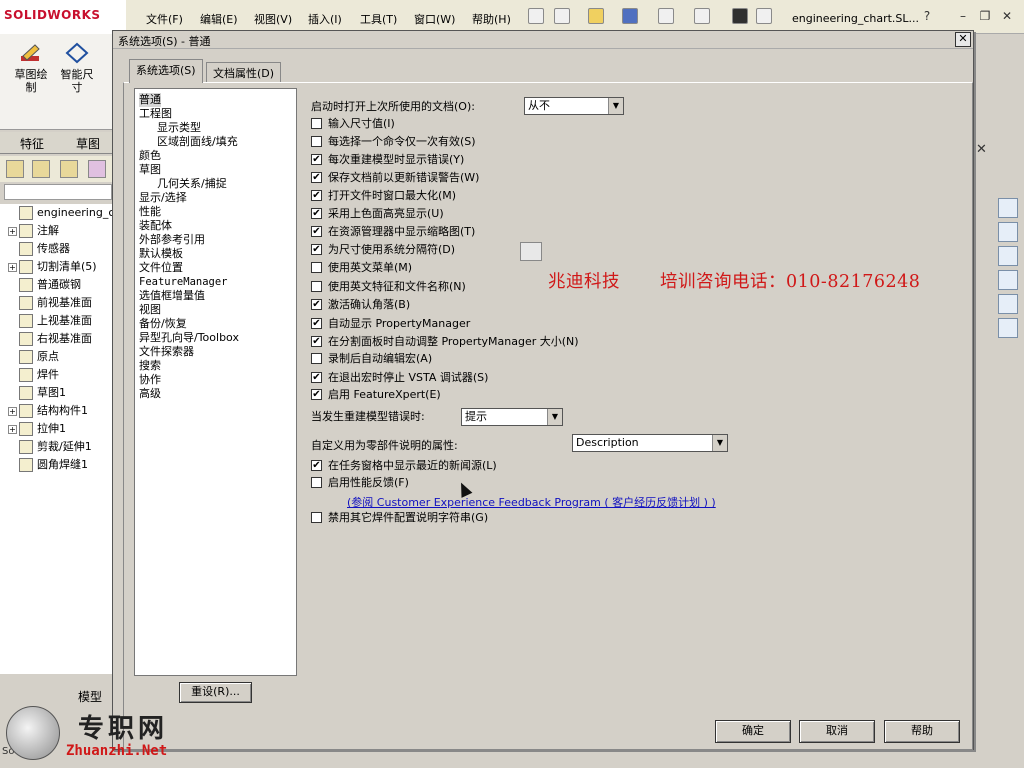 This screenshot has width=1024, height=768. Describe the element at coordinates (383, 251) in the screenshot. I see `option-row: ✔ 为尺寸使用系统分隔符(D)` at that location.